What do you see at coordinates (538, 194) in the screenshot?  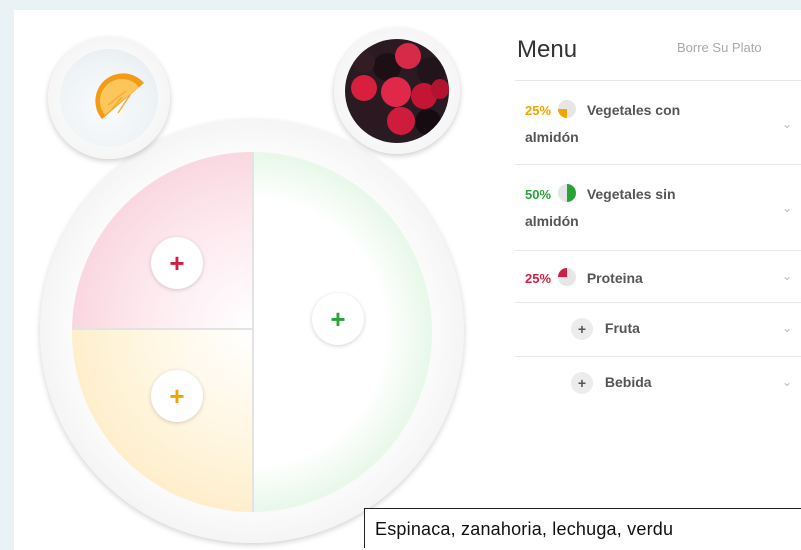 I see `percent-label: 50%` at bounding box center [538, 194].